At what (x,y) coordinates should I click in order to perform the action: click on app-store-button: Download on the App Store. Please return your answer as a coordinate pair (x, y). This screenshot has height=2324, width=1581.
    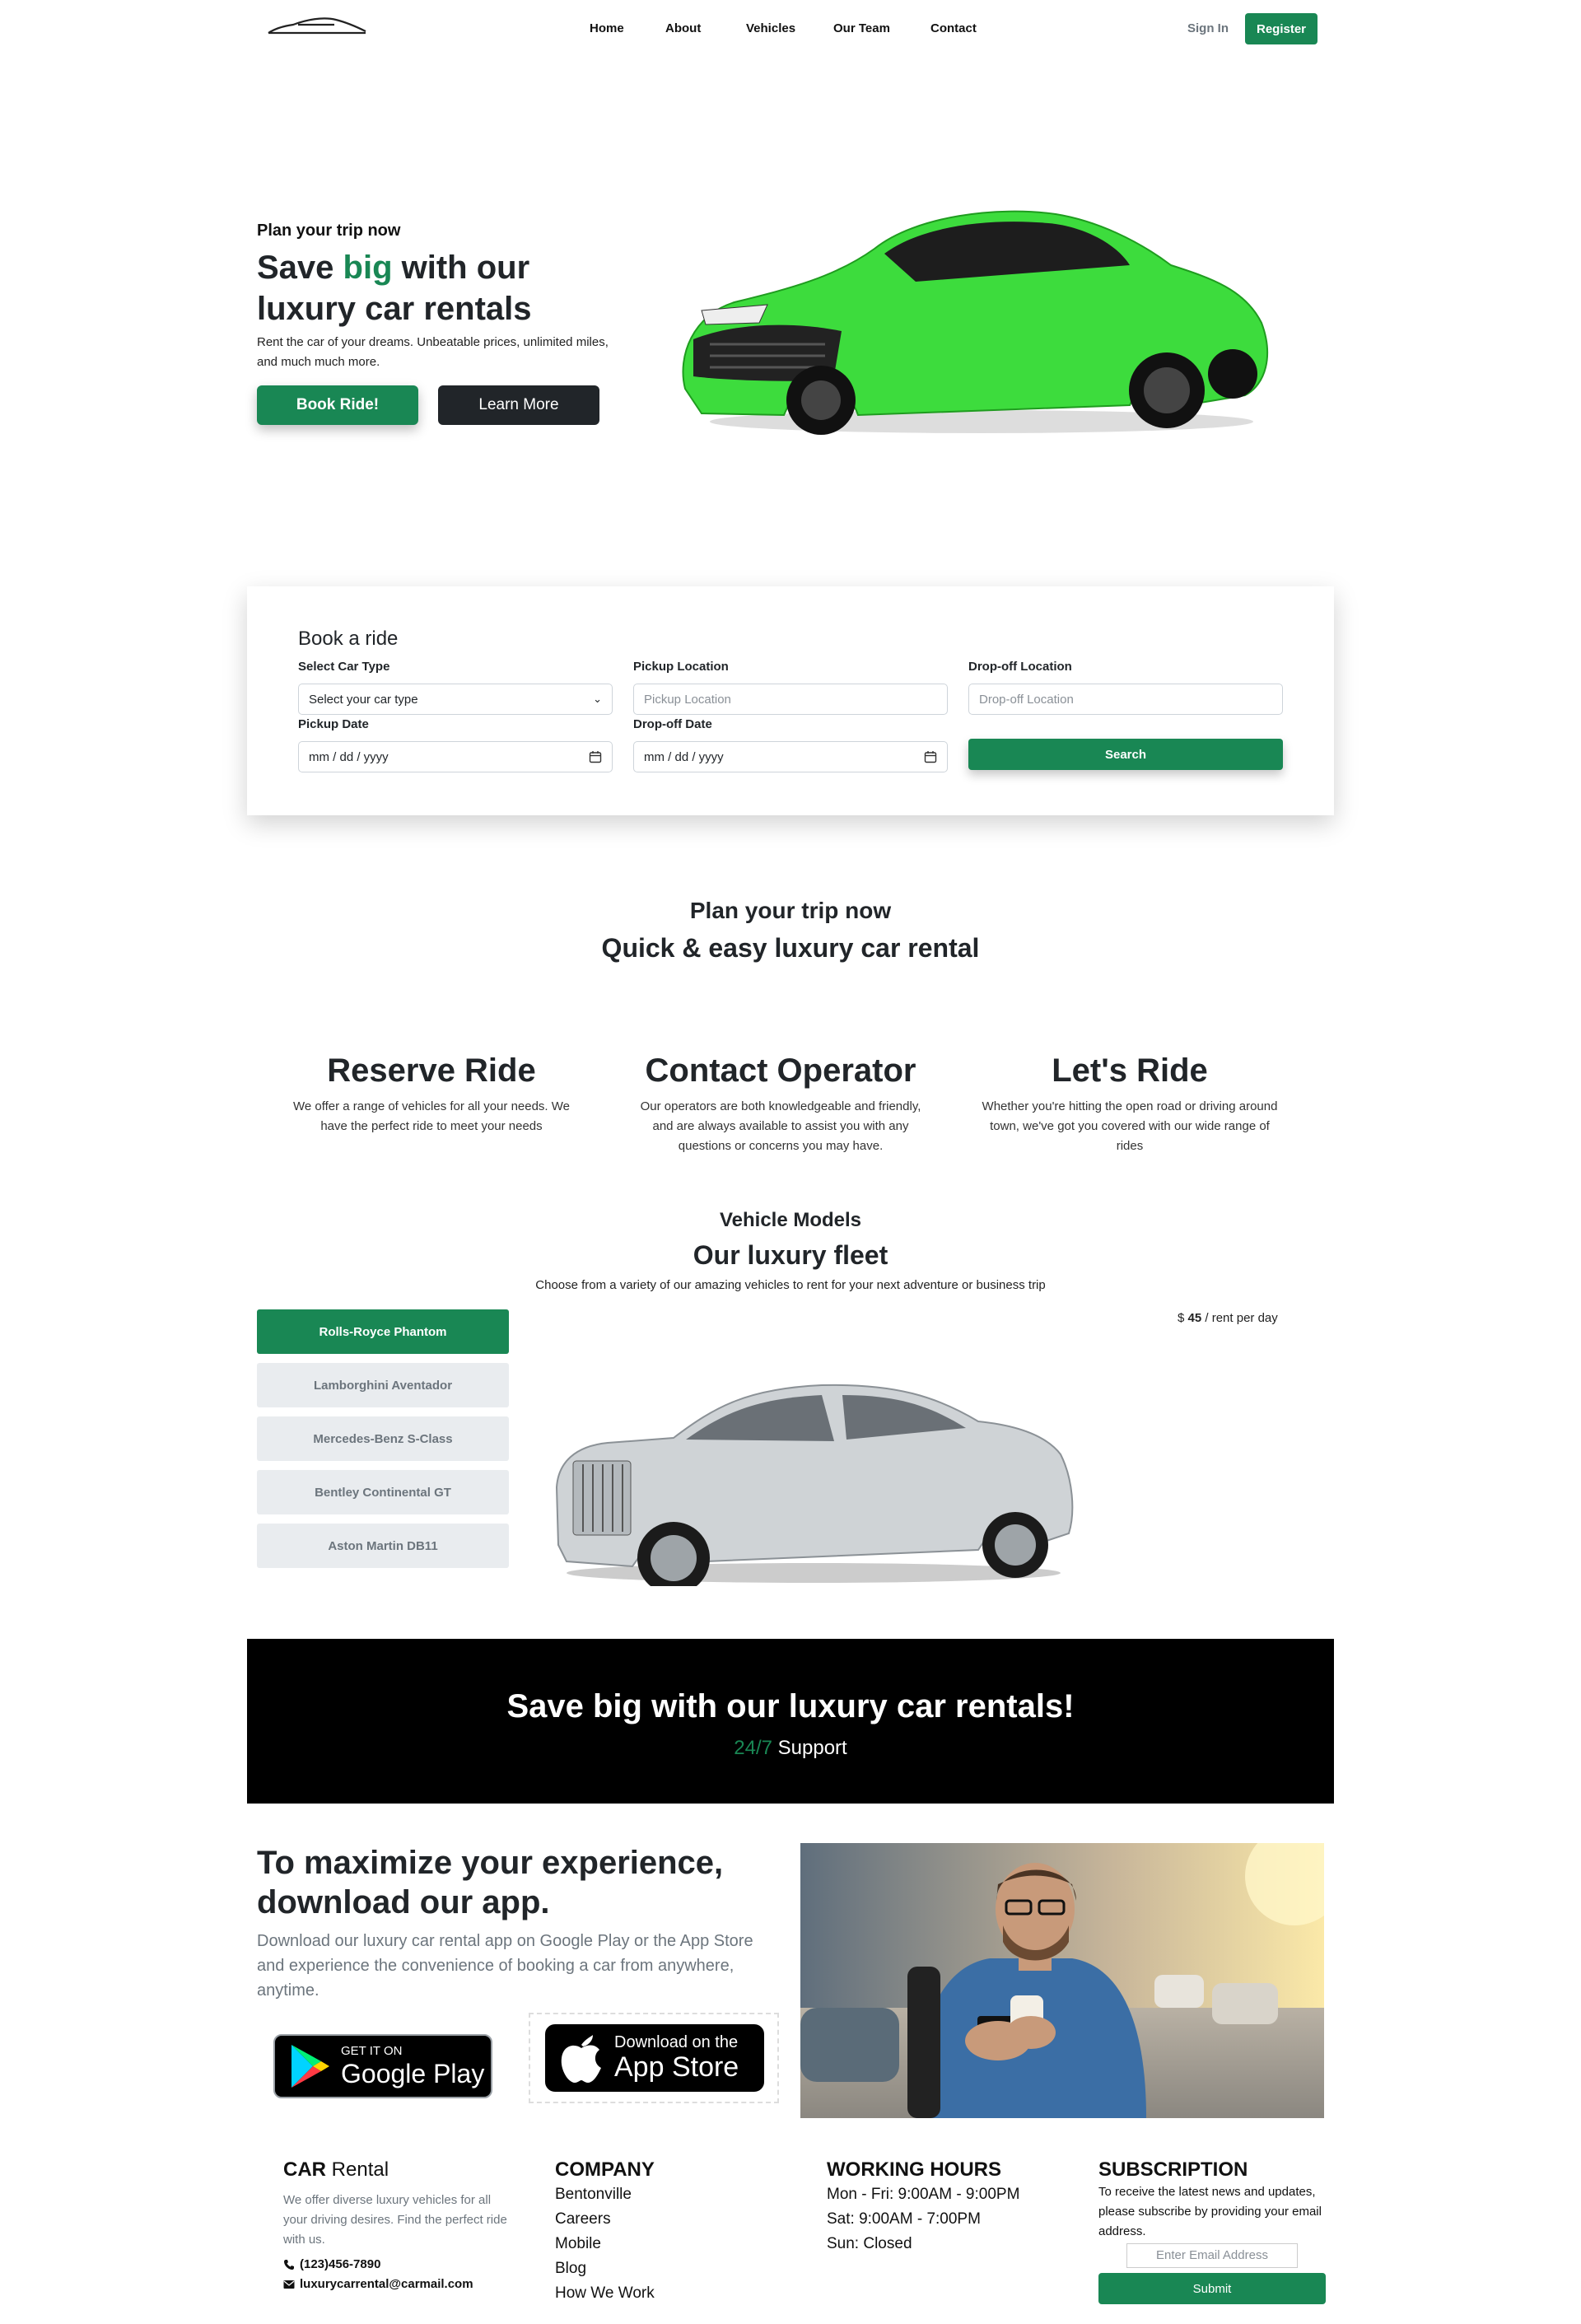
    Looking at the image, I should click on (654, 2058).